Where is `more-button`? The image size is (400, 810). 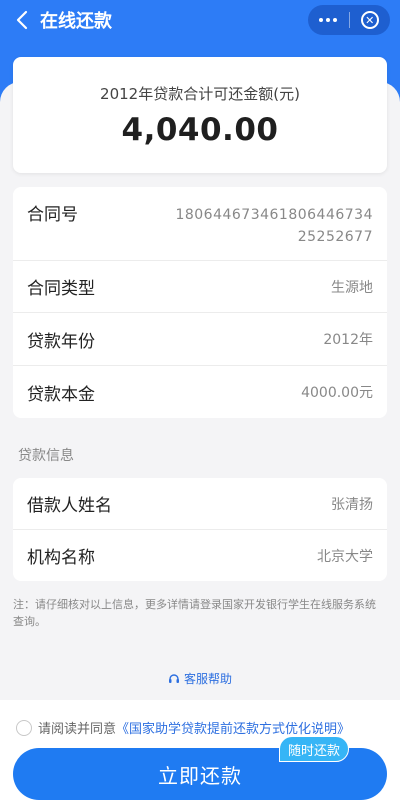
more-button is located at coordinates (328, 20).